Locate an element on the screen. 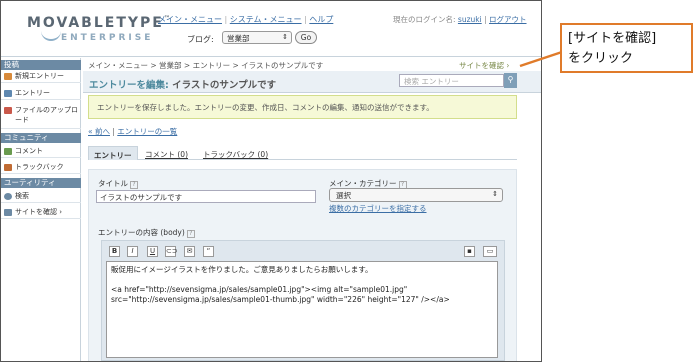  magnifier-icon: ⚲ is located at coordinates (510, 79).